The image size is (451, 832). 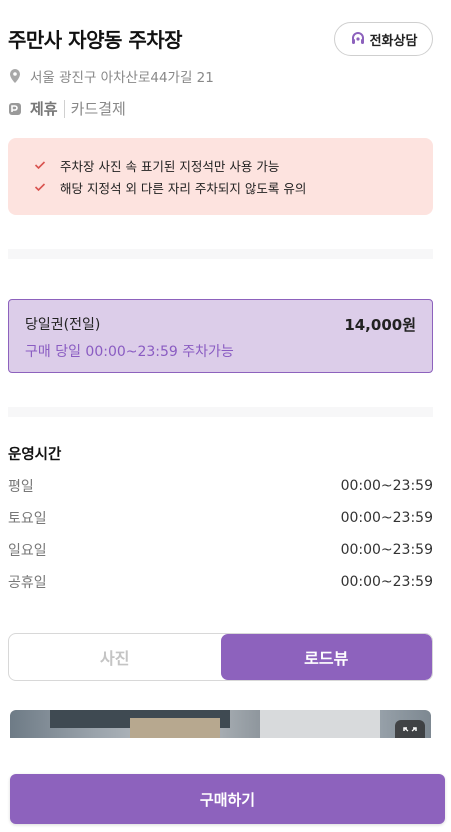 I want to click on notice-text: 해당 지정석 외 다른 자리 주차되지 않도록 유의, so click(x=183, y=188).